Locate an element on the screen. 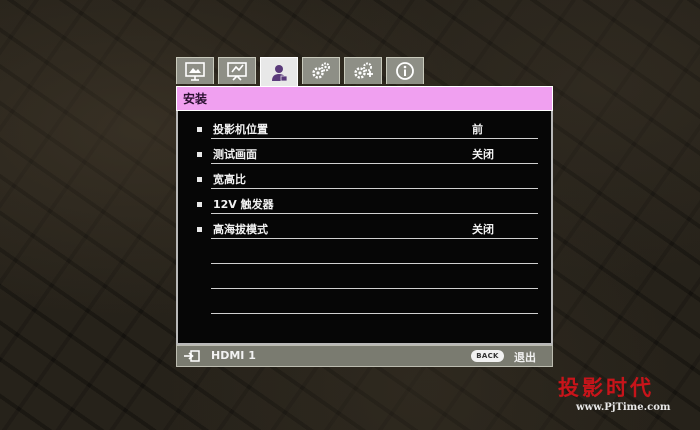 The width and height of the screenshot is (700, 430). installation-icon is located at coordinates (280, 72).